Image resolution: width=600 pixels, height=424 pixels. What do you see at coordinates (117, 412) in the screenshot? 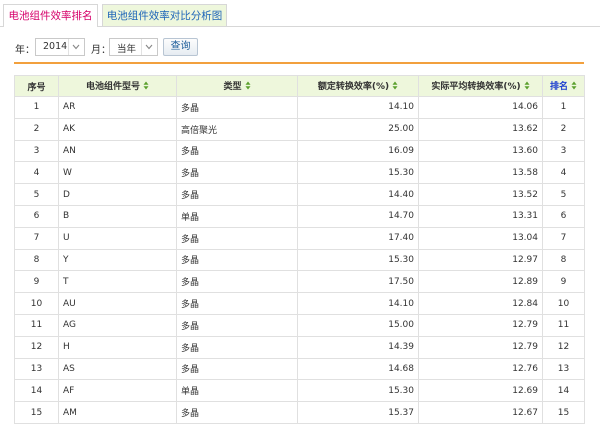
I see `cell-model-link: AM` at bounding box center [117, 412].